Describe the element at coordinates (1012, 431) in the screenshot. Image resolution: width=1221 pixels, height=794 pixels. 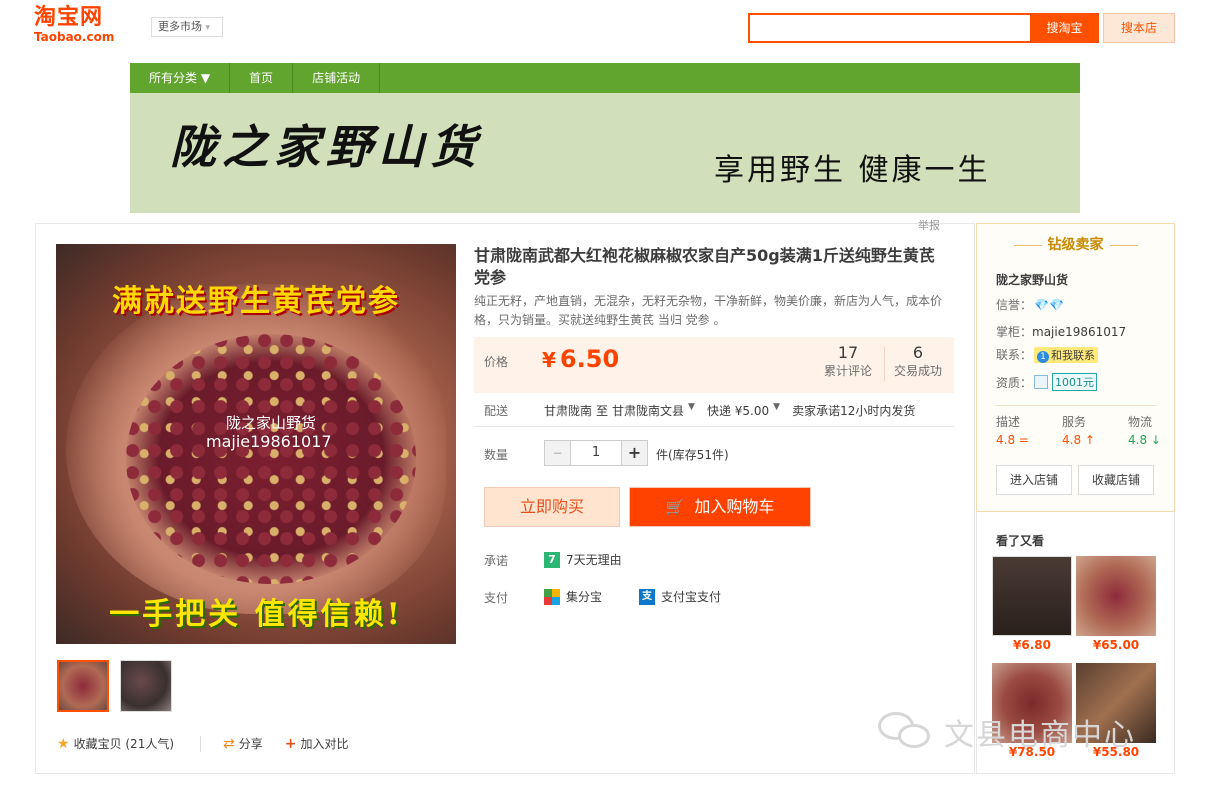
I see `score-description: 描述 4.8 =` at that location.